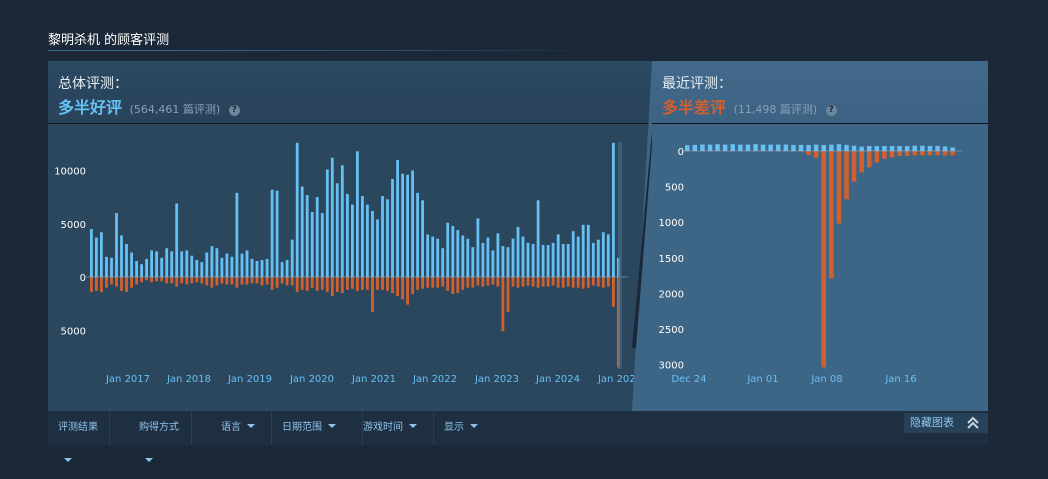 The image size is (1048, 479). What do you see at coordinates (393, 428) in the screenshot?
I see `filter-playtime: 游戏时间` at bounding box center [393, 428].